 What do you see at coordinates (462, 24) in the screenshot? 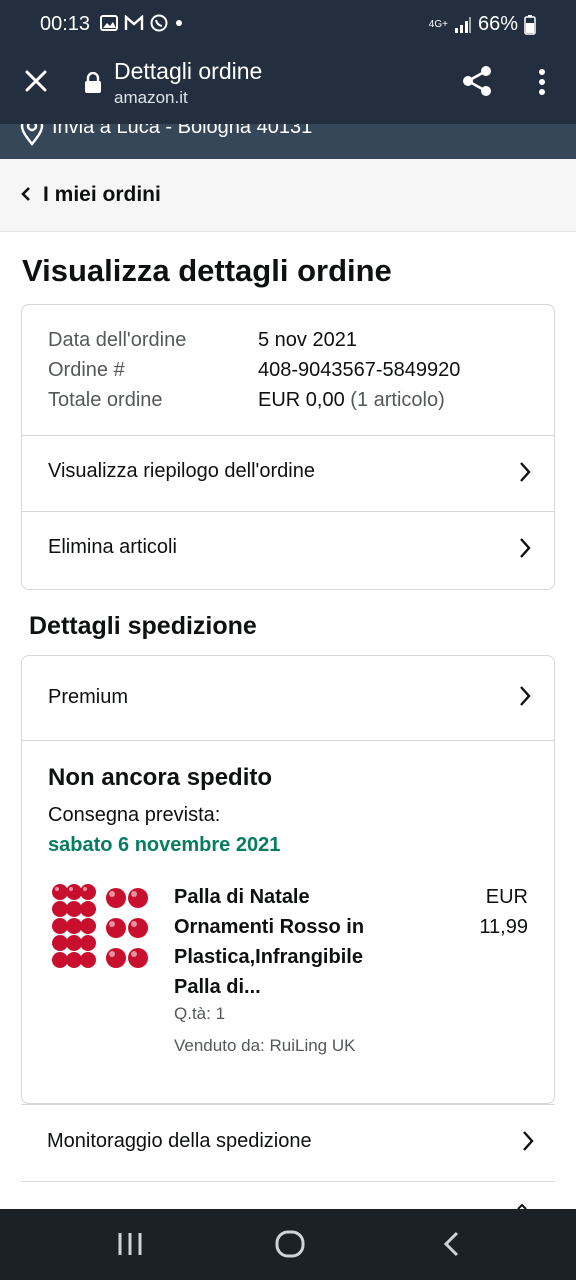
I see `signal-icon` at bounding box center [462, 24].